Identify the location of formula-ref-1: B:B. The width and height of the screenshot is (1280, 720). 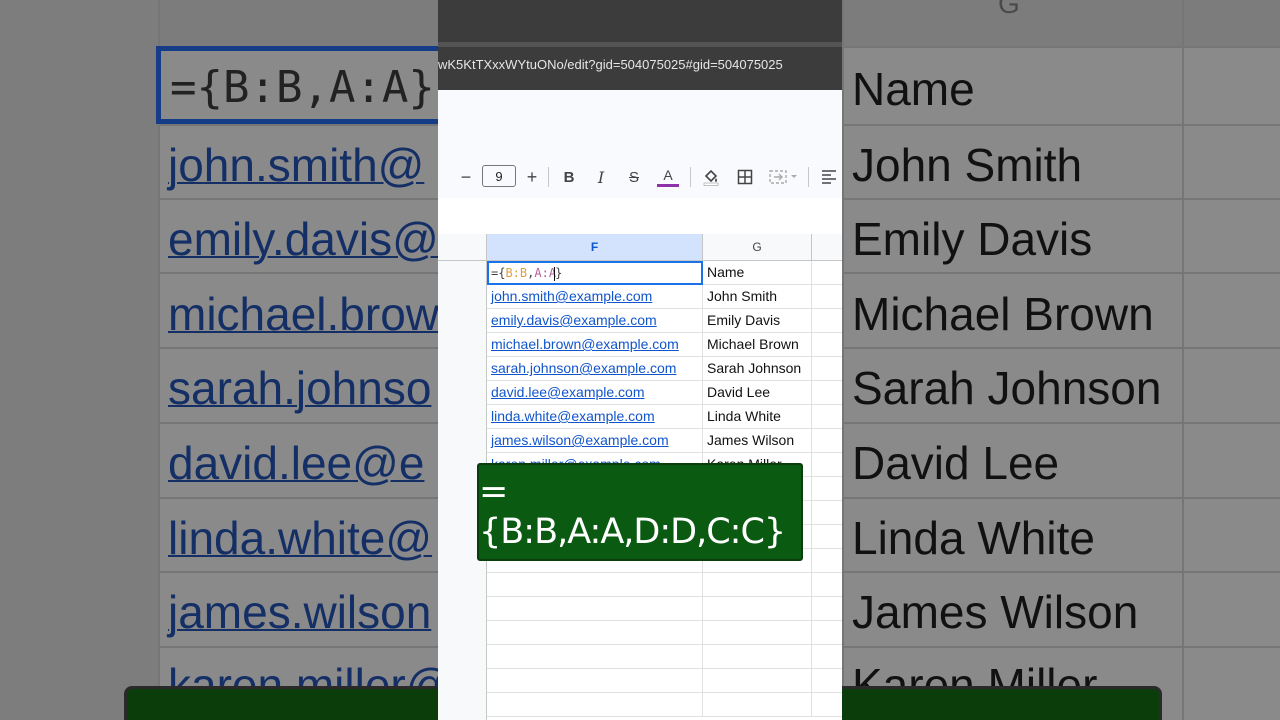
(516, 273).